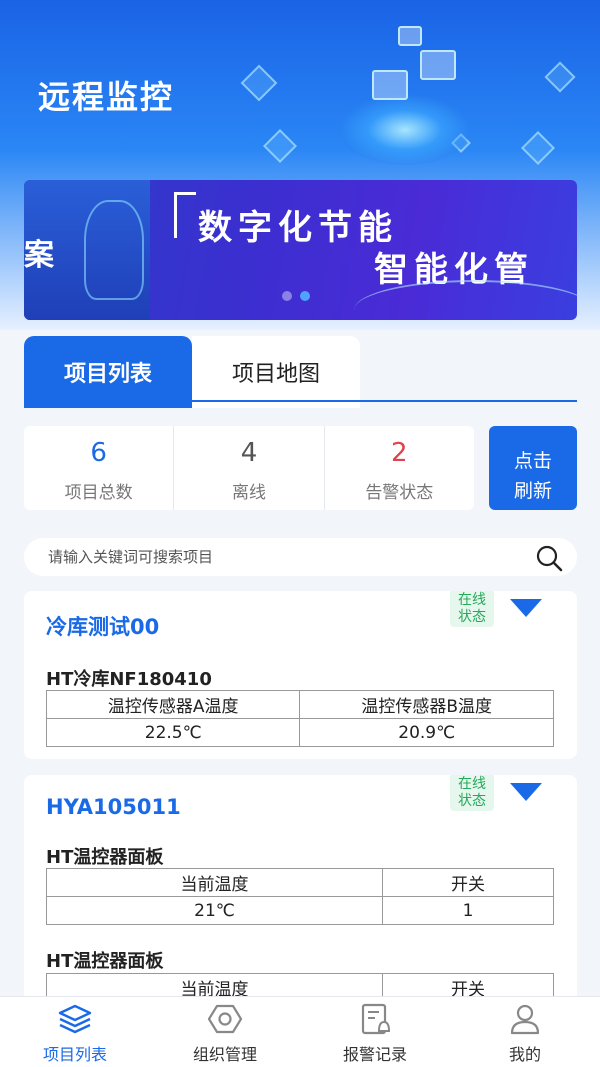 The width and height of the screenshot is (600, 1067). I want to click on table-header-row: 当前温度 开关, so click(300, 882).